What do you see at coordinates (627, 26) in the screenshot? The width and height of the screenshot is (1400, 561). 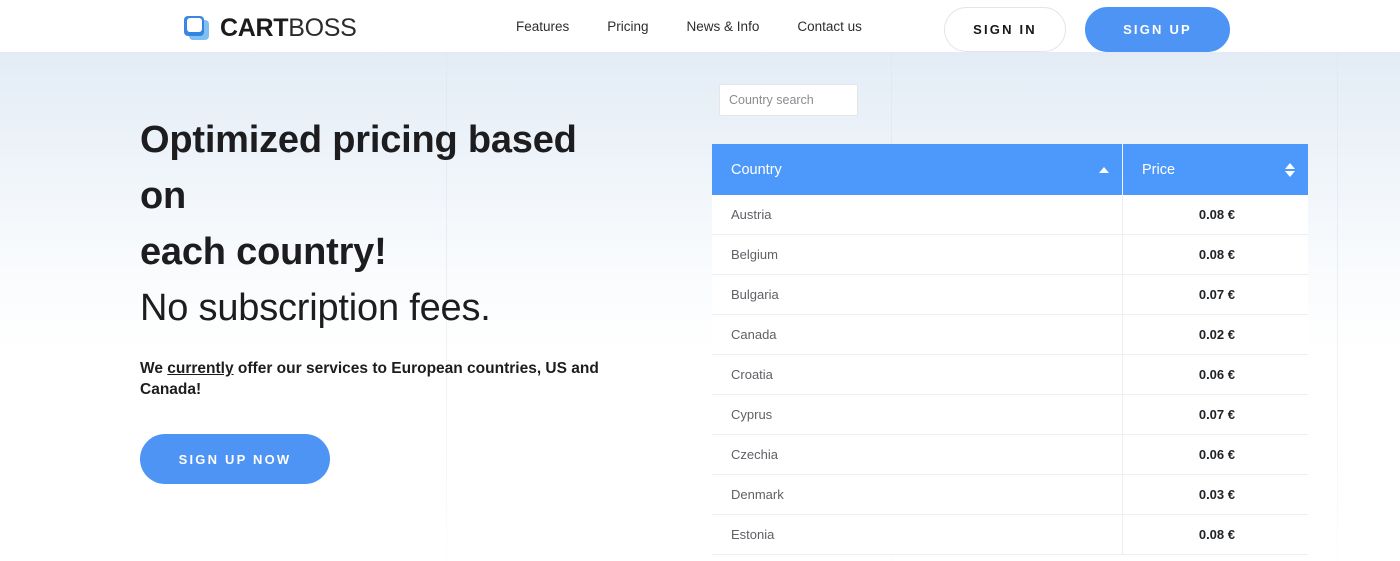 I see `nav-item-pricing: Pricing` at bounding box center [627, 26].